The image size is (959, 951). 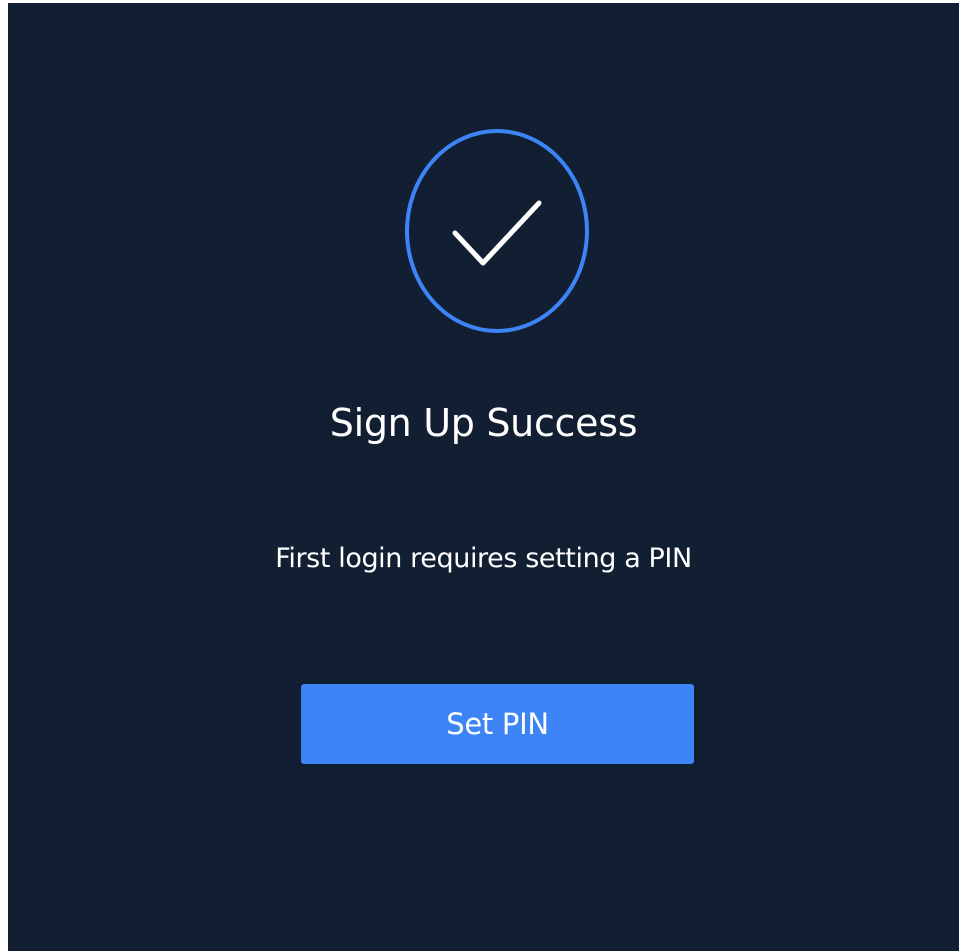 What do you see at coordinates (483, 558) in the screenshot?
I see `instruction-text: First login requires setting a PIN` at bounding box center [483, 558].